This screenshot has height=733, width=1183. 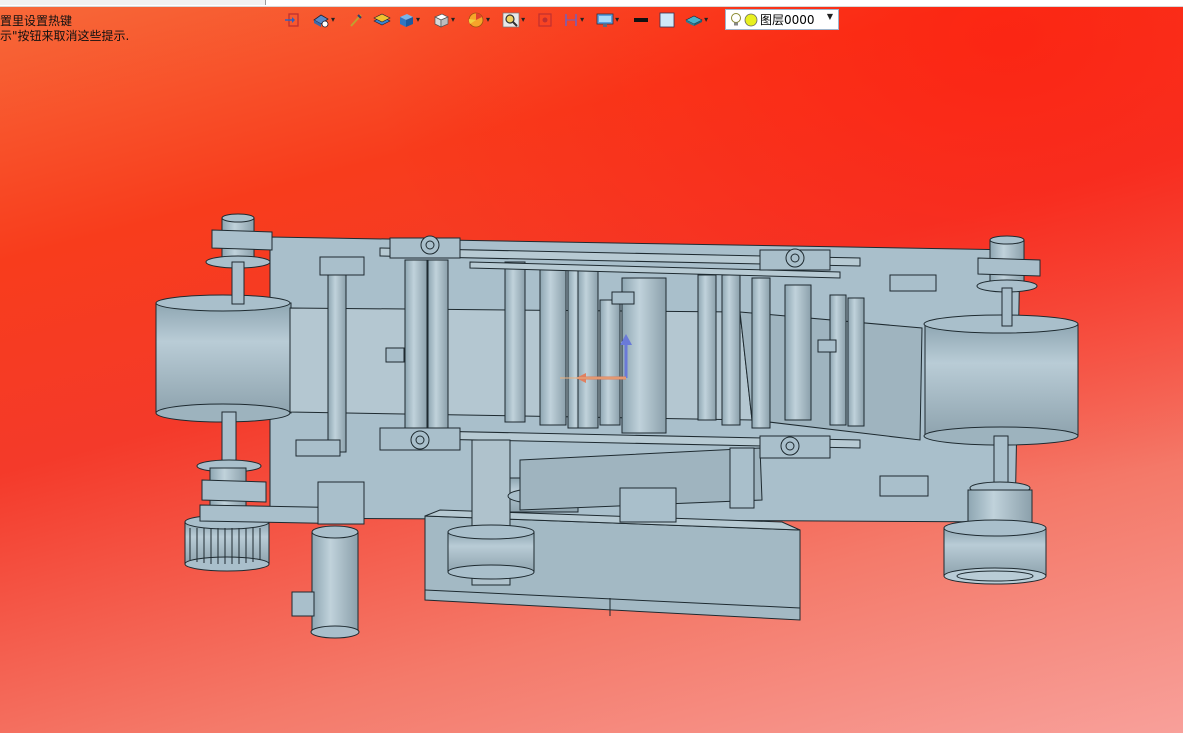 I want to click on heads-up-toolbar: ▾ ▾ ▾ ▾ ▾ ▾ ▾ ▾, so click(x=496, y=20).